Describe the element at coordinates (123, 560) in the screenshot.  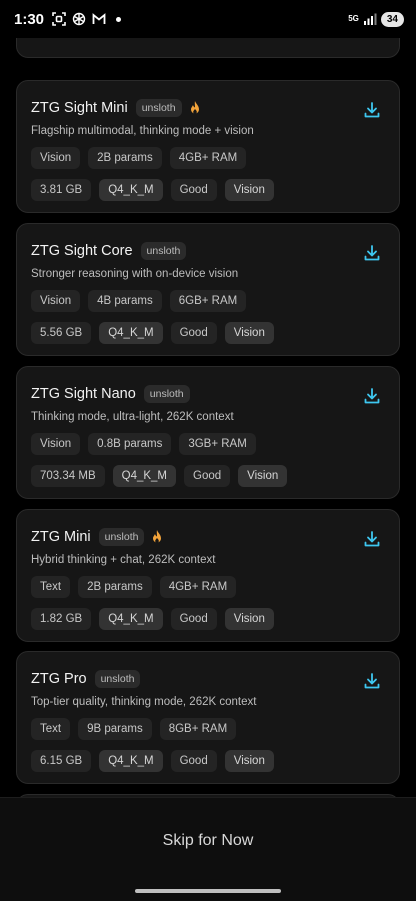
I see `model-description: Hybrid thinking + chat, 262K context` at that location.